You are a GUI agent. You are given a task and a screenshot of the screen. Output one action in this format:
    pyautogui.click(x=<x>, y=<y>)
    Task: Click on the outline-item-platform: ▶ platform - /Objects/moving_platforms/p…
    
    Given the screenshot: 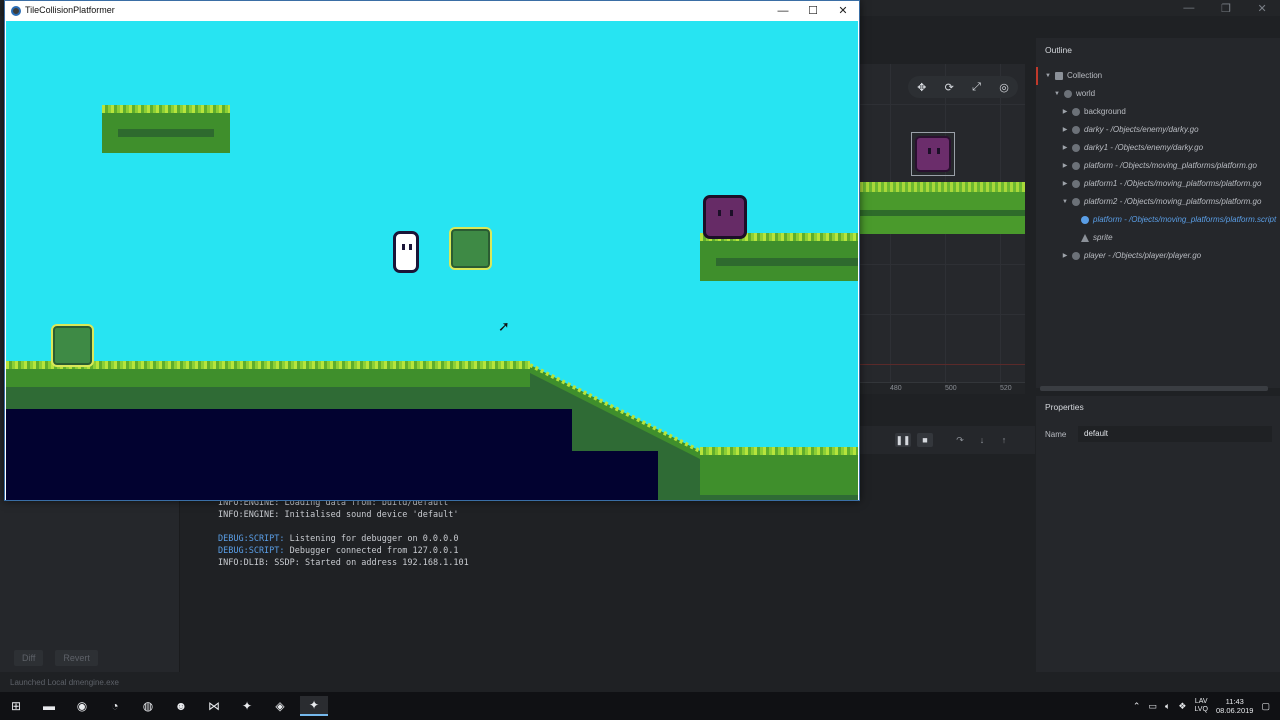 What is the action you would take?
    pyautogui.click(x=1158, y=166)
    